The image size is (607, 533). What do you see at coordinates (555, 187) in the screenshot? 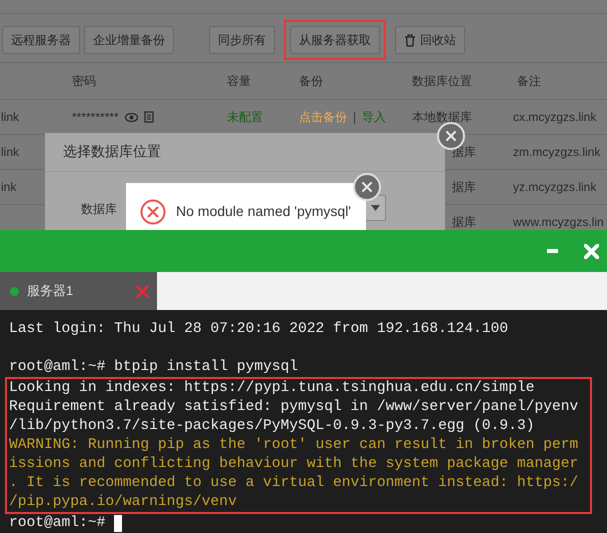
I see `table-cell-text: yz.mcyzgzs.link` at bounding box center [555, 187].